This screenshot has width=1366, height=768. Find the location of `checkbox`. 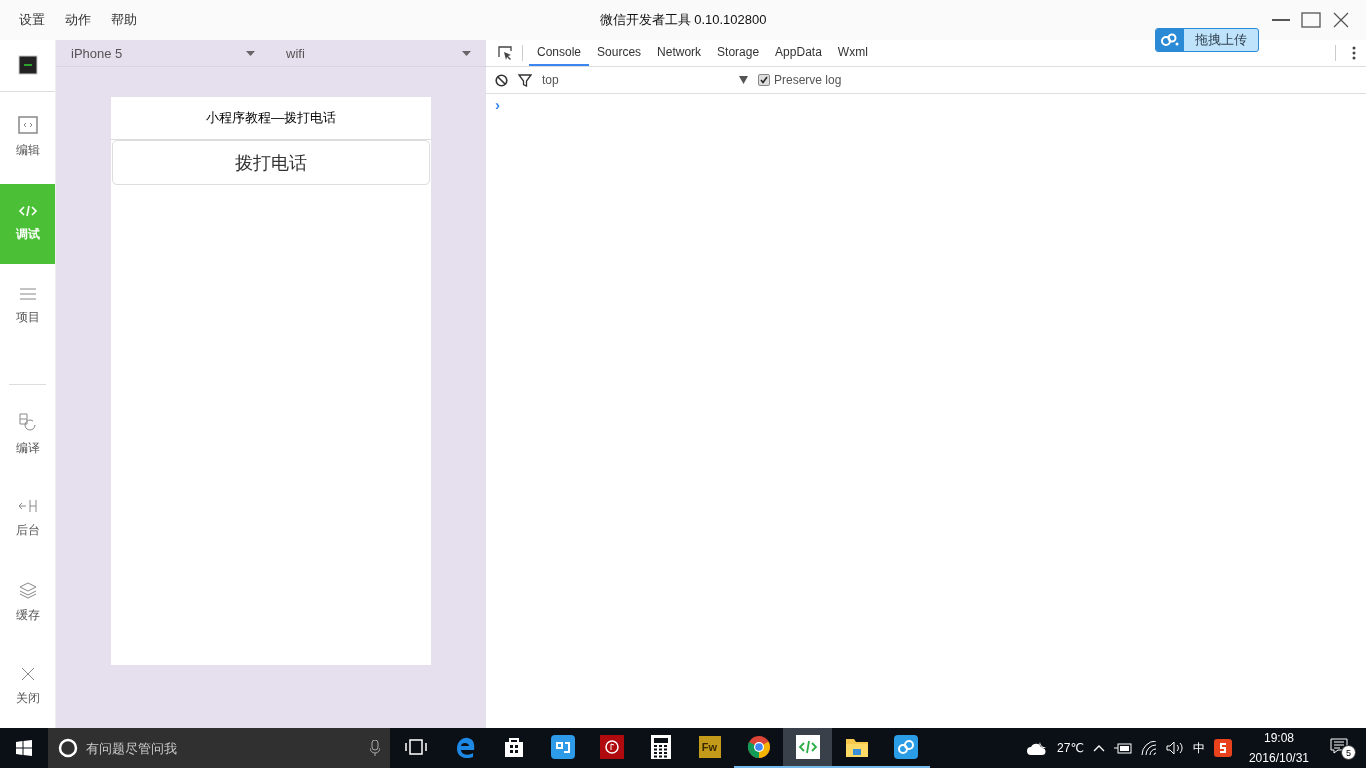

checkbox is located at coordinates (764, 80).